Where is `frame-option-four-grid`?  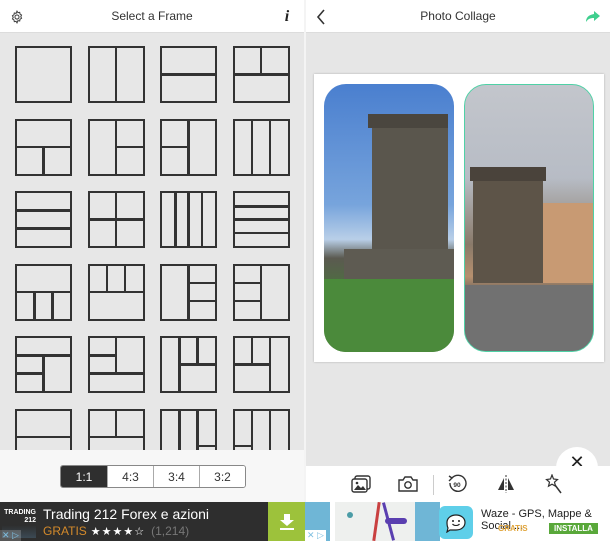
frame-option-four-grid is located at coordinates (116, 219).